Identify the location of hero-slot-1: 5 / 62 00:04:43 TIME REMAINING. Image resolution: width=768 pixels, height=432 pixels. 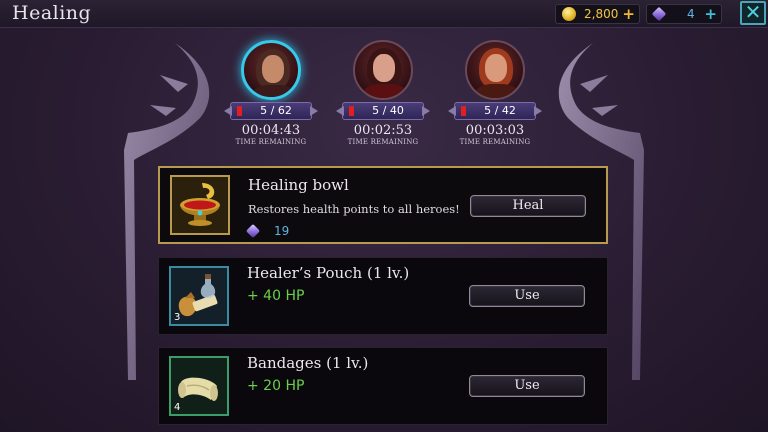
(271, 93).